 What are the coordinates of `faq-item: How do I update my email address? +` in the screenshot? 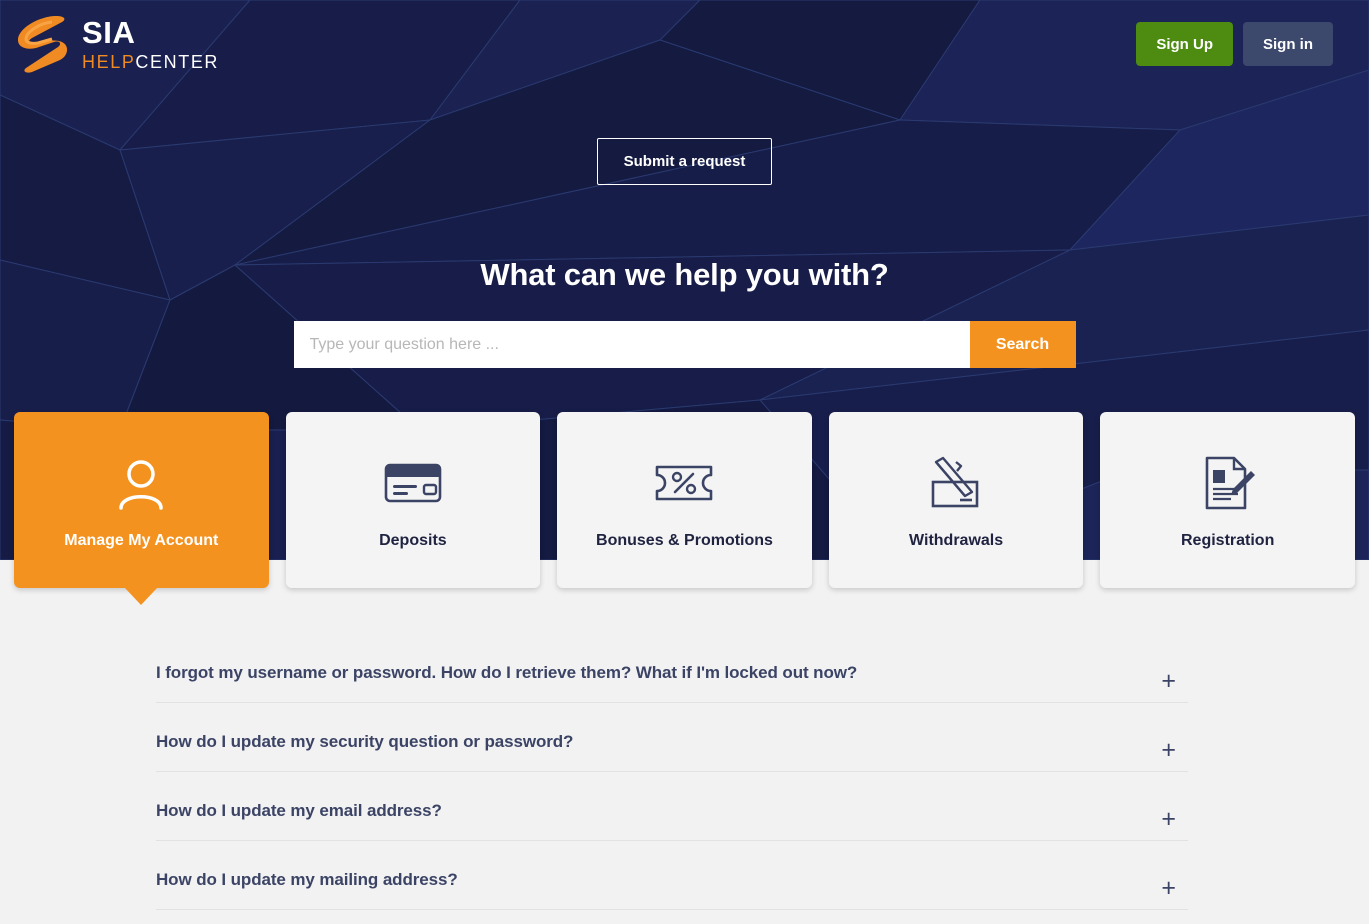 It's located at (672, 813).